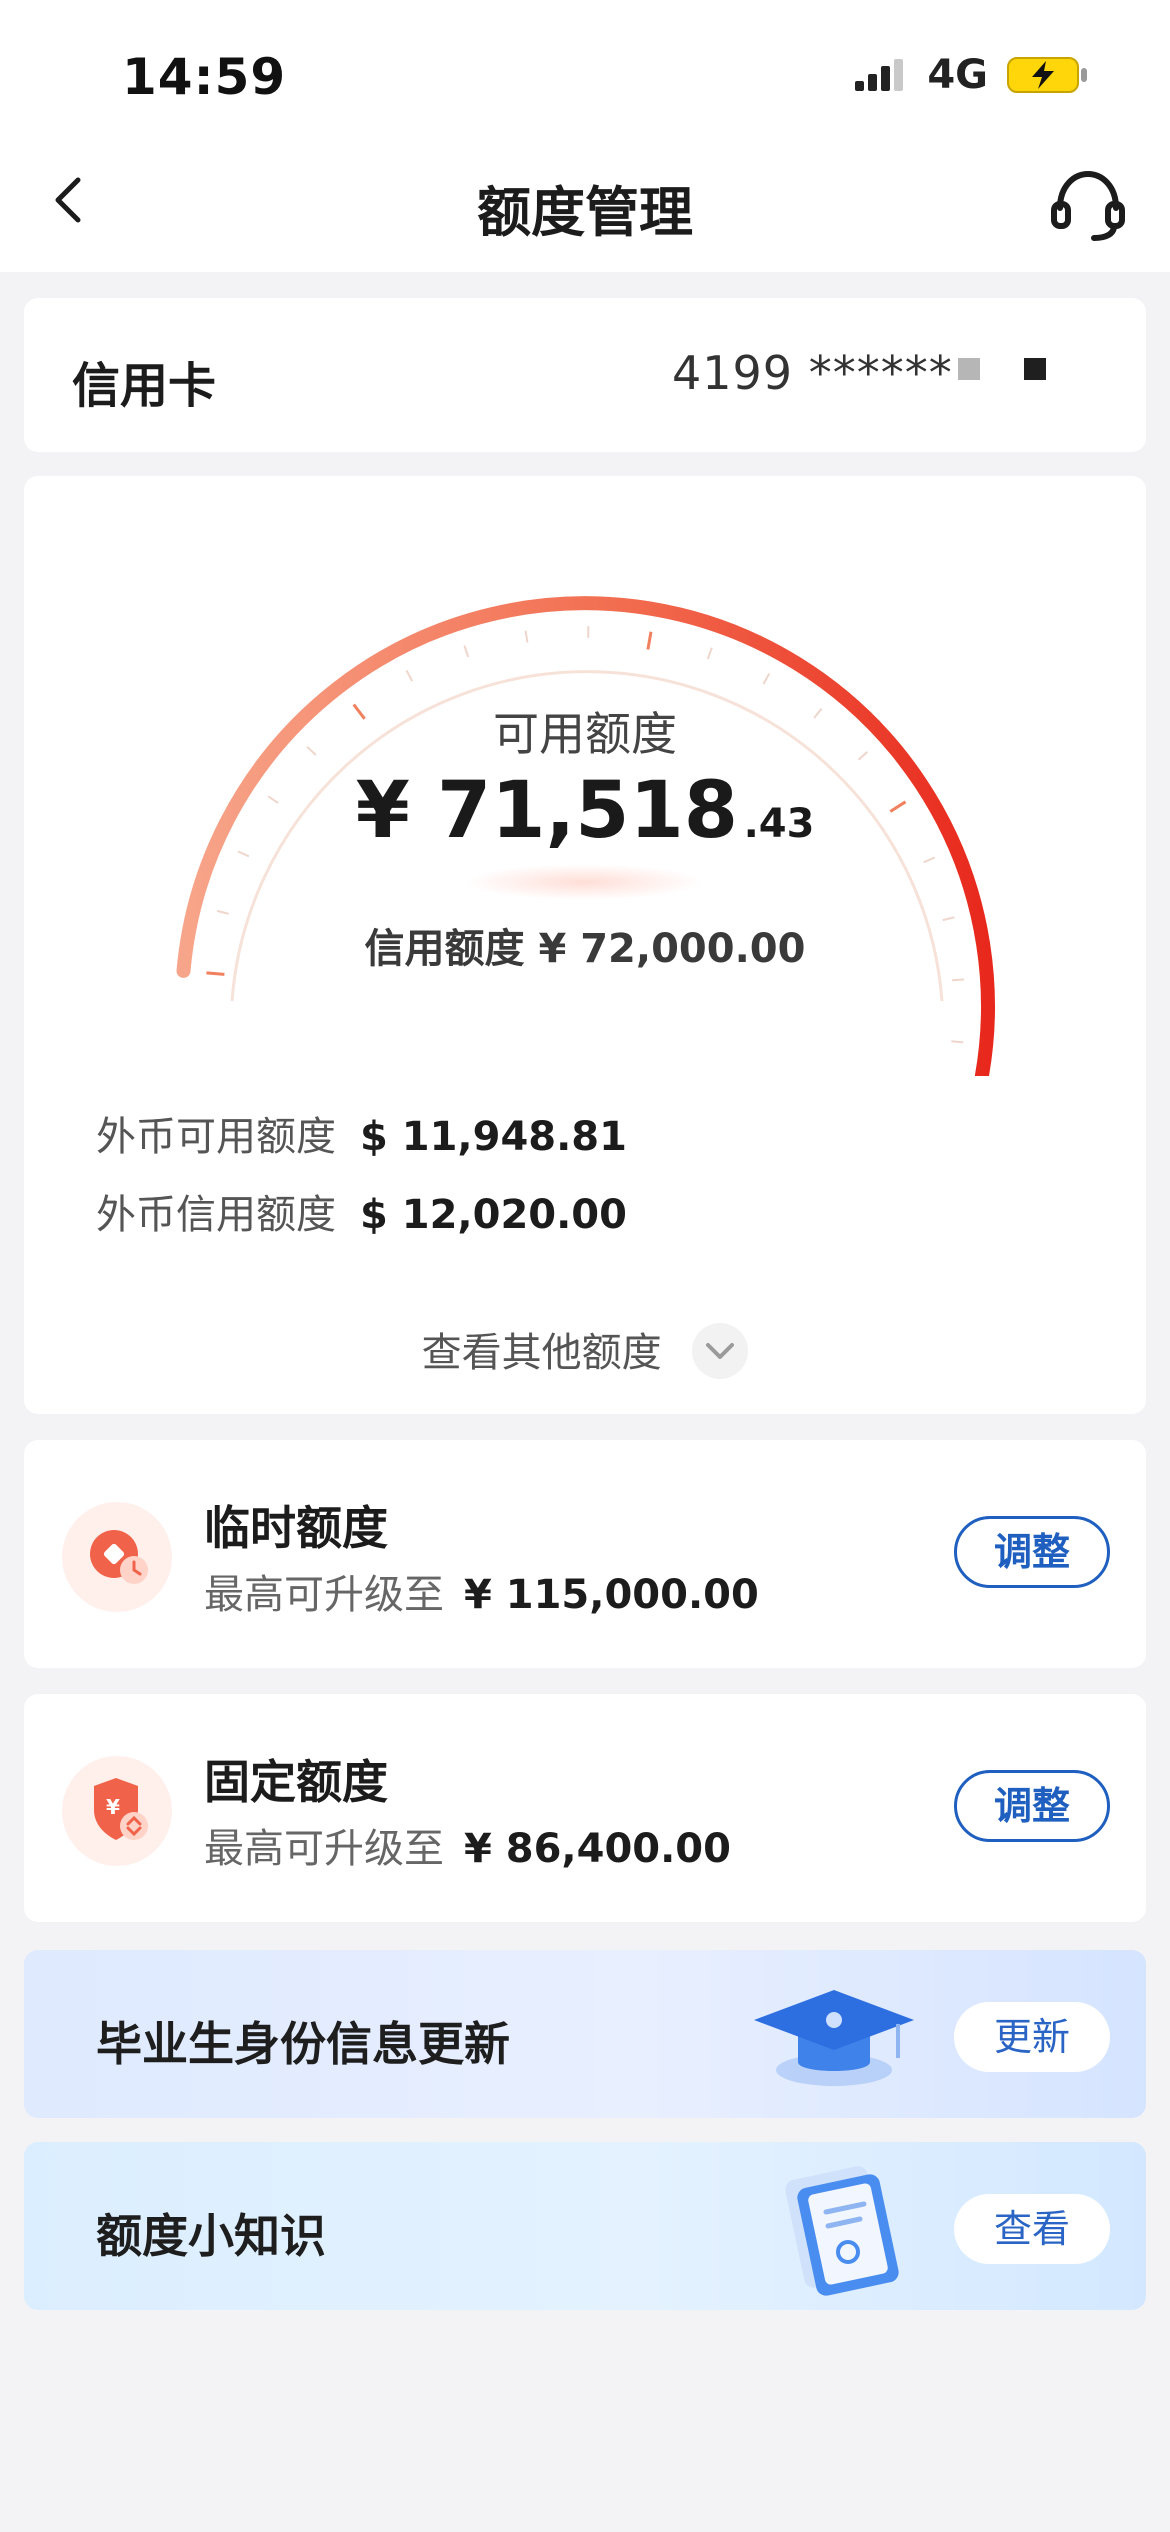 This screenshot has height=2532, width=1170. I want to click on clipboard-icon, so click(842, 2231).